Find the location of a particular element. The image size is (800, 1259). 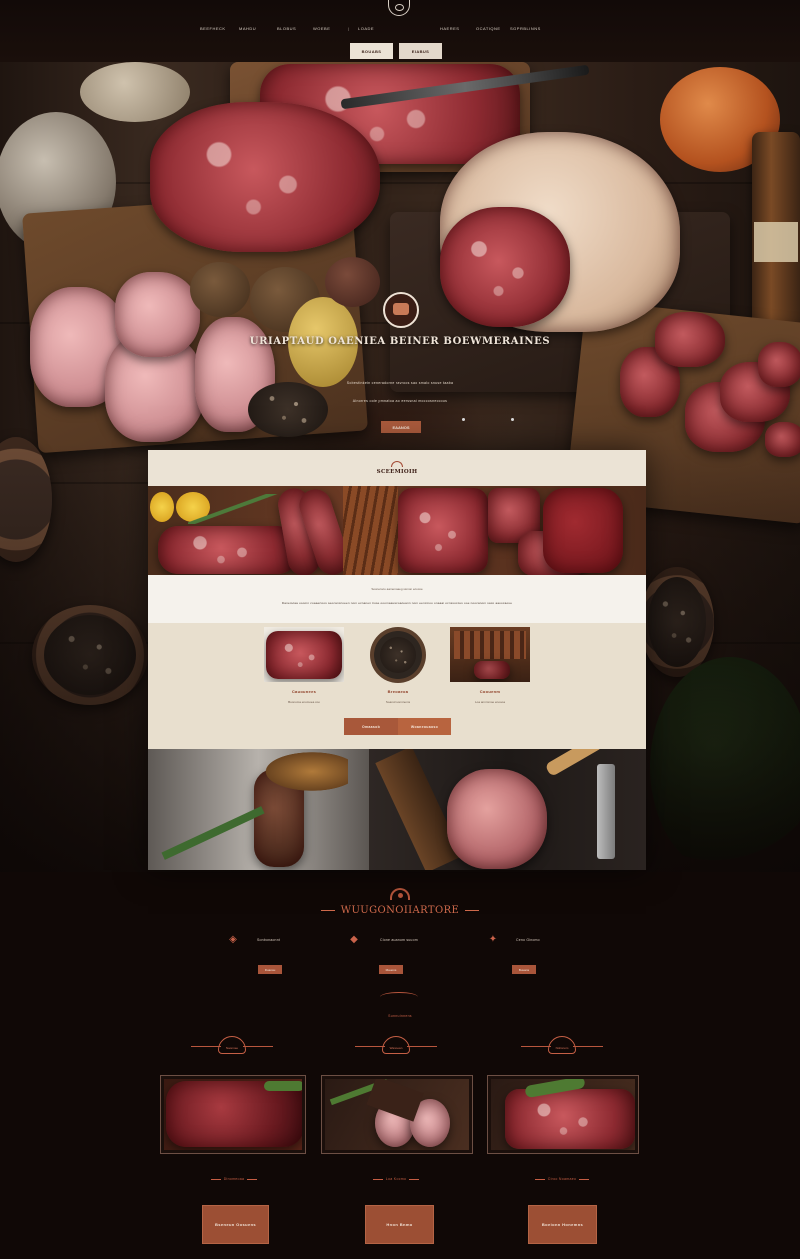

feature-button: Duanou is located at coordinates (270, 969).